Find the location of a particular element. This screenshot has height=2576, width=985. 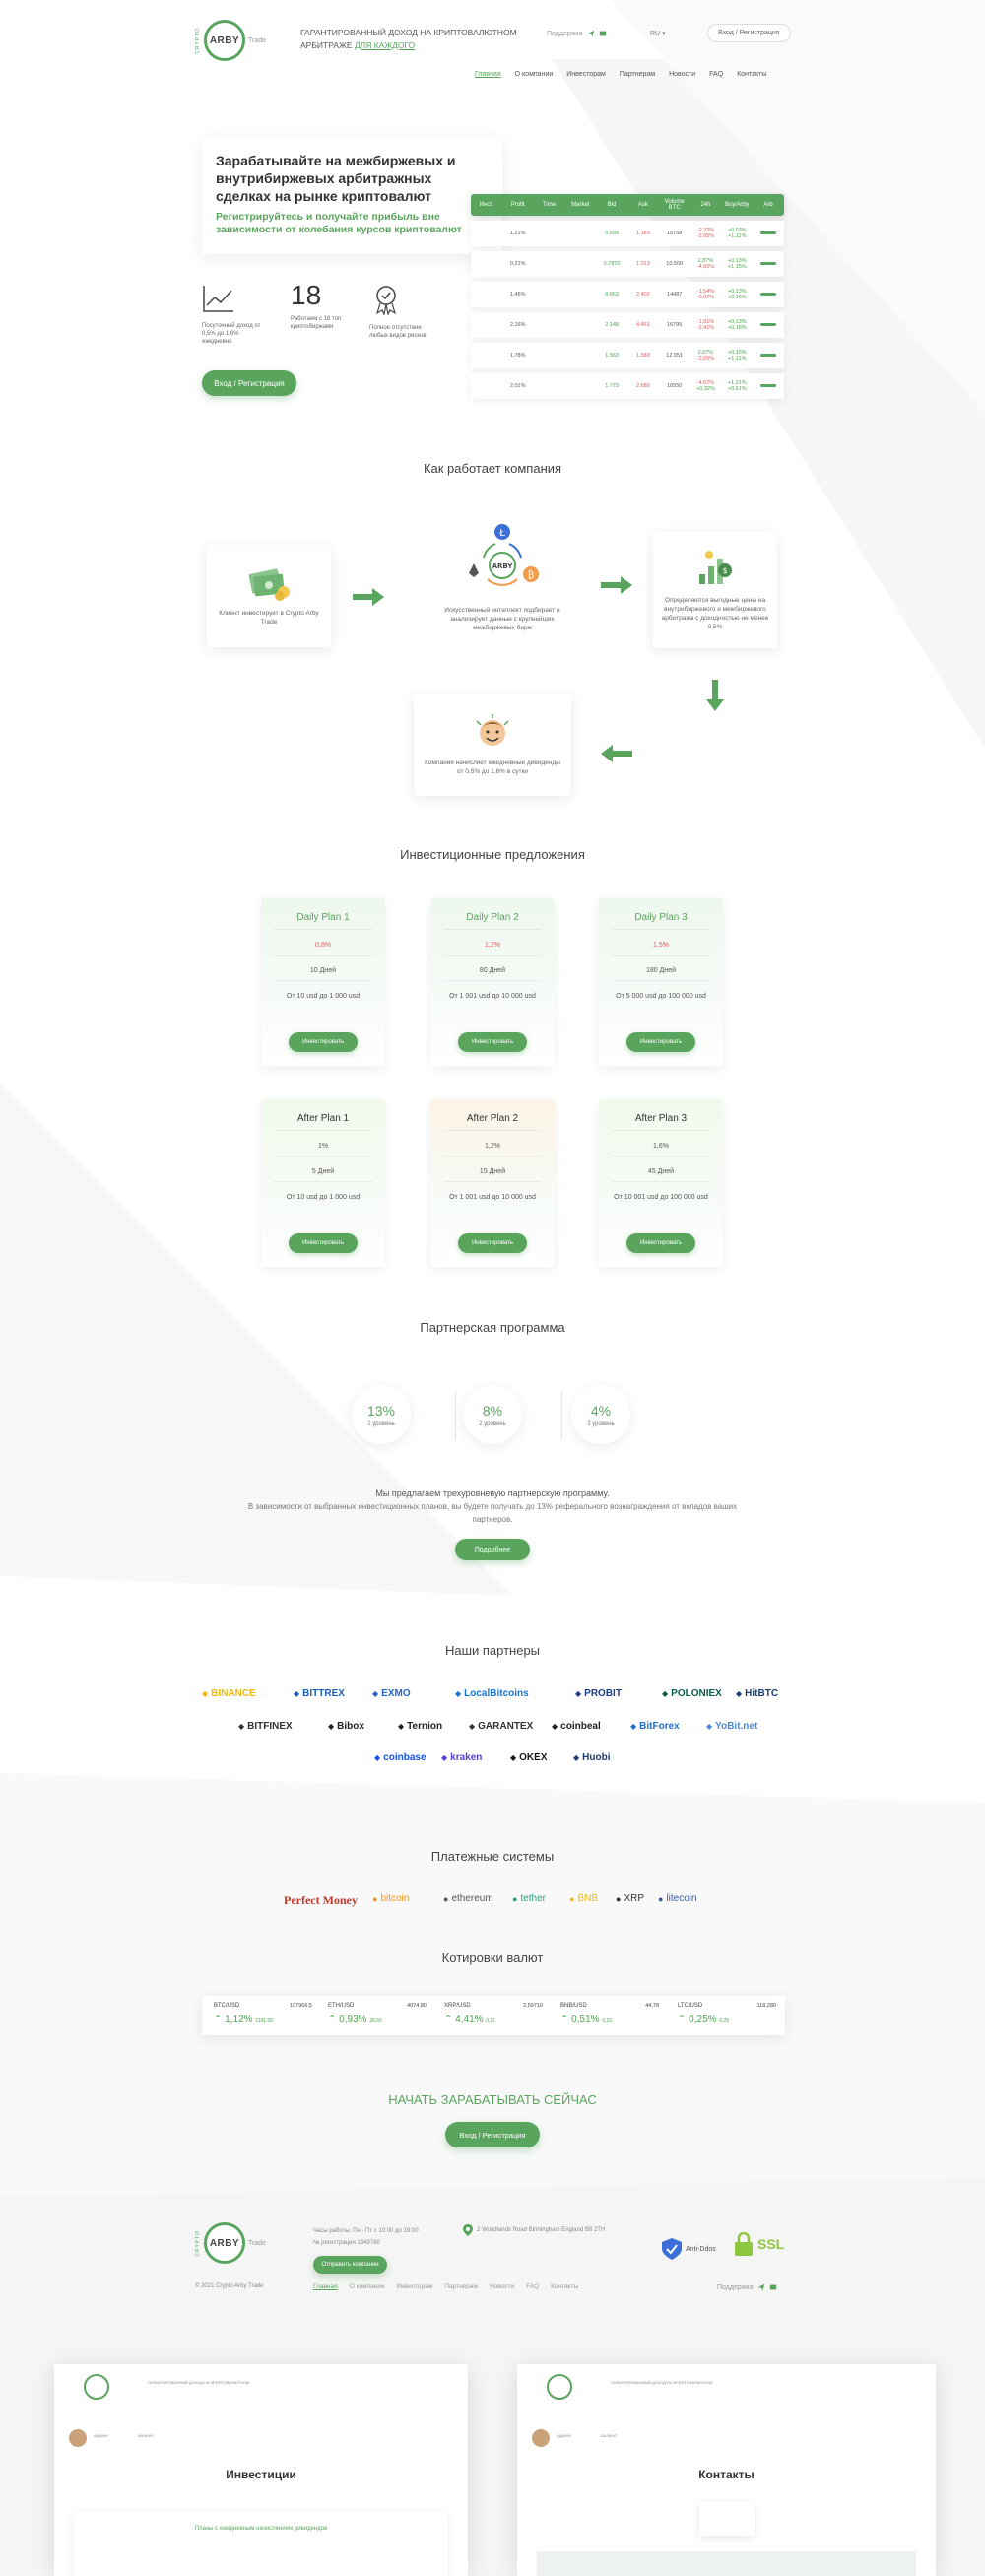

partner-logo: ◆ HitBTC is located at coordinates (757, 1694).